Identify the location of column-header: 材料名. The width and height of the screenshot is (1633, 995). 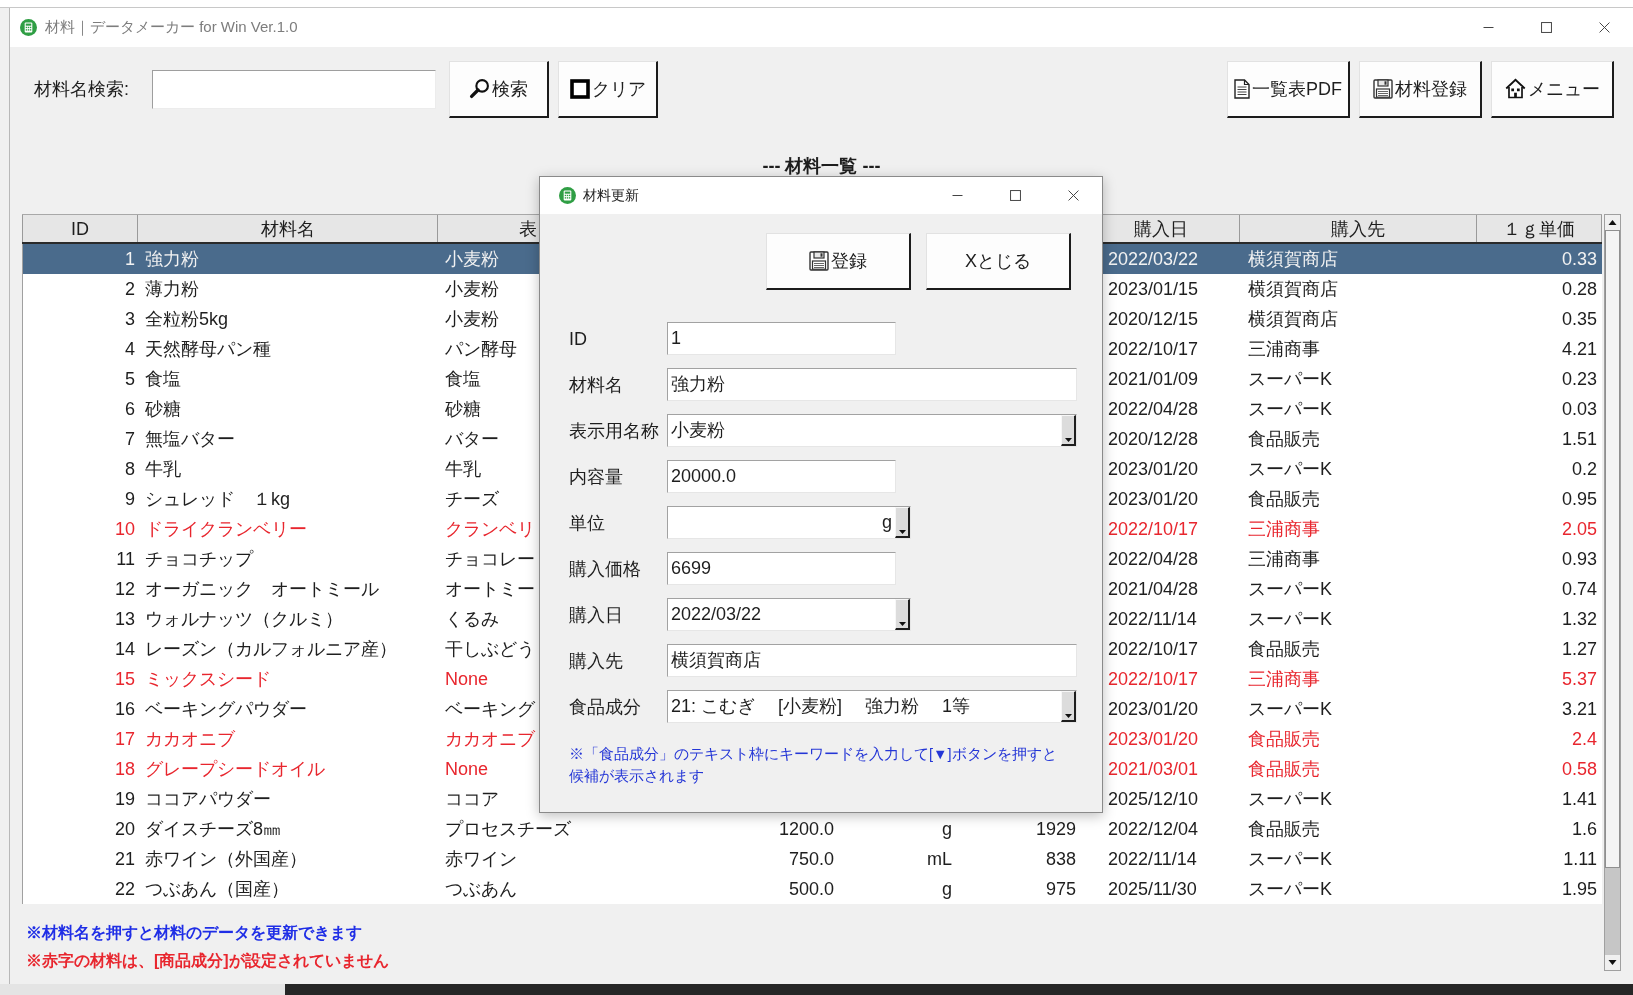
(287, 228).